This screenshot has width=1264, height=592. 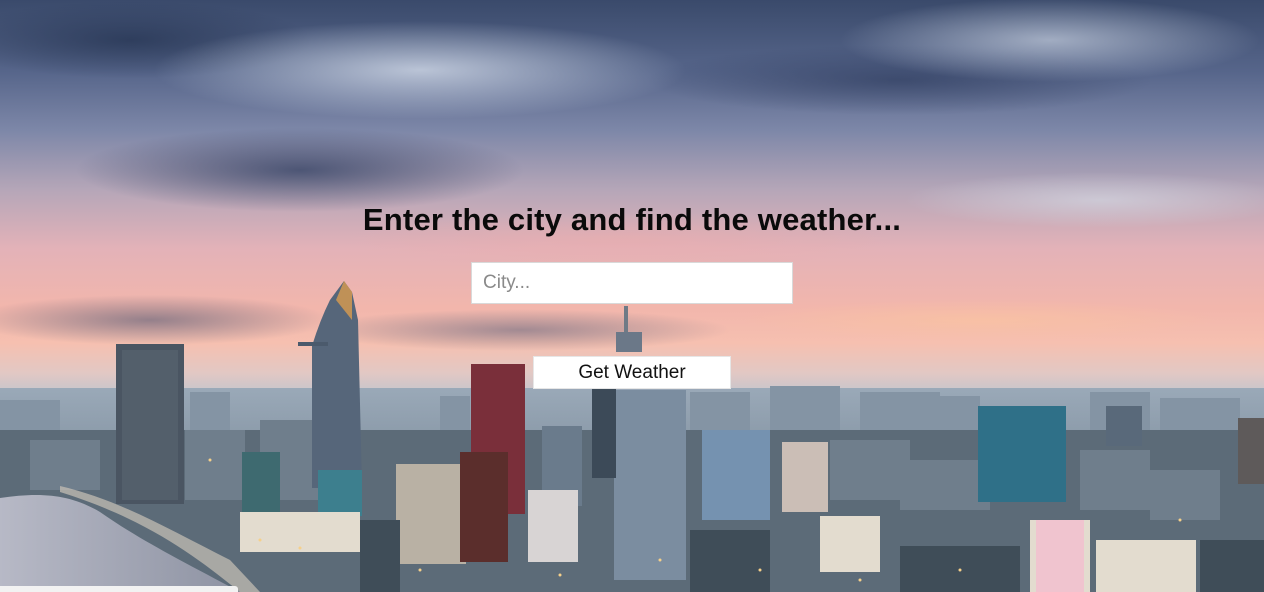 I want to click on bottom-bar-fragment, so click(x=119, y=589).